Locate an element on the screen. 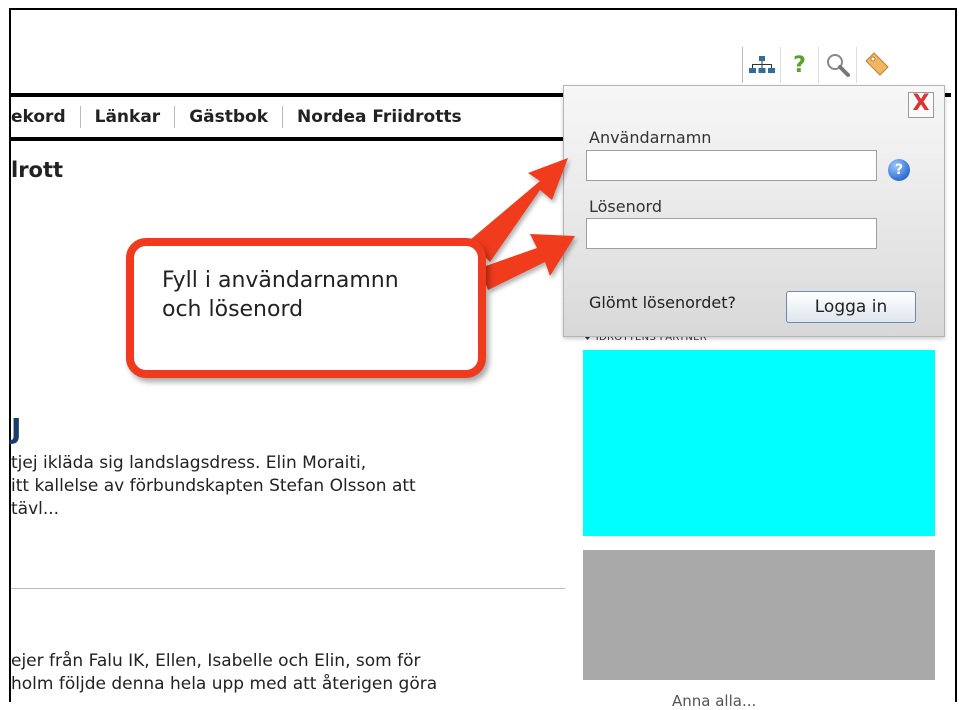 This screenshot has height=710, width=959. instruction-callout: Fyll i användarnamnn och lösenord is located at coordinates (306, 308).